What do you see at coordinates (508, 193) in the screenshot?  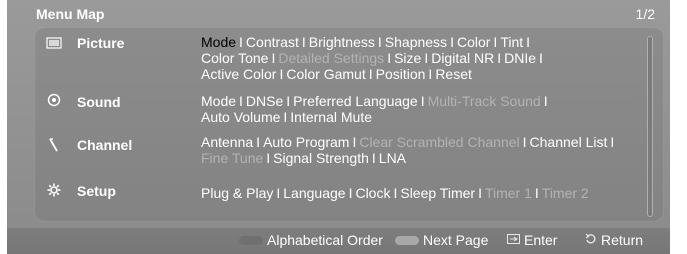 I see `menu-item: Timer 1` at bounding box center [508, 193].